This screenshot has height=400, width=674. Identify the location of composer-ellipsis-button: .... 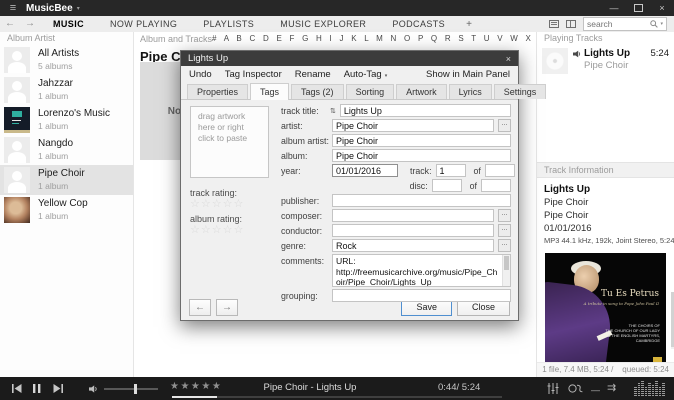
(504, 215).